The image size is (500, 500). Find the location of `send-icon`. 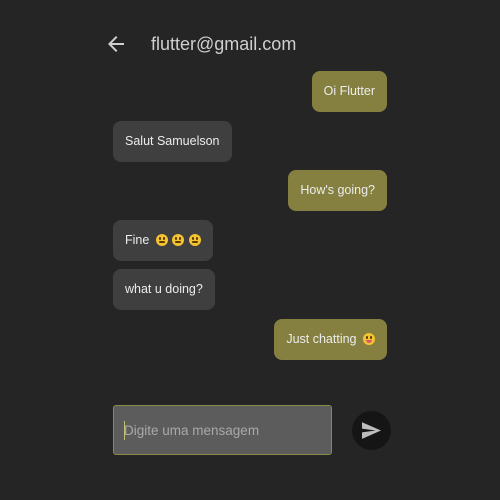

send-icon is located at coordinates (371, 430).